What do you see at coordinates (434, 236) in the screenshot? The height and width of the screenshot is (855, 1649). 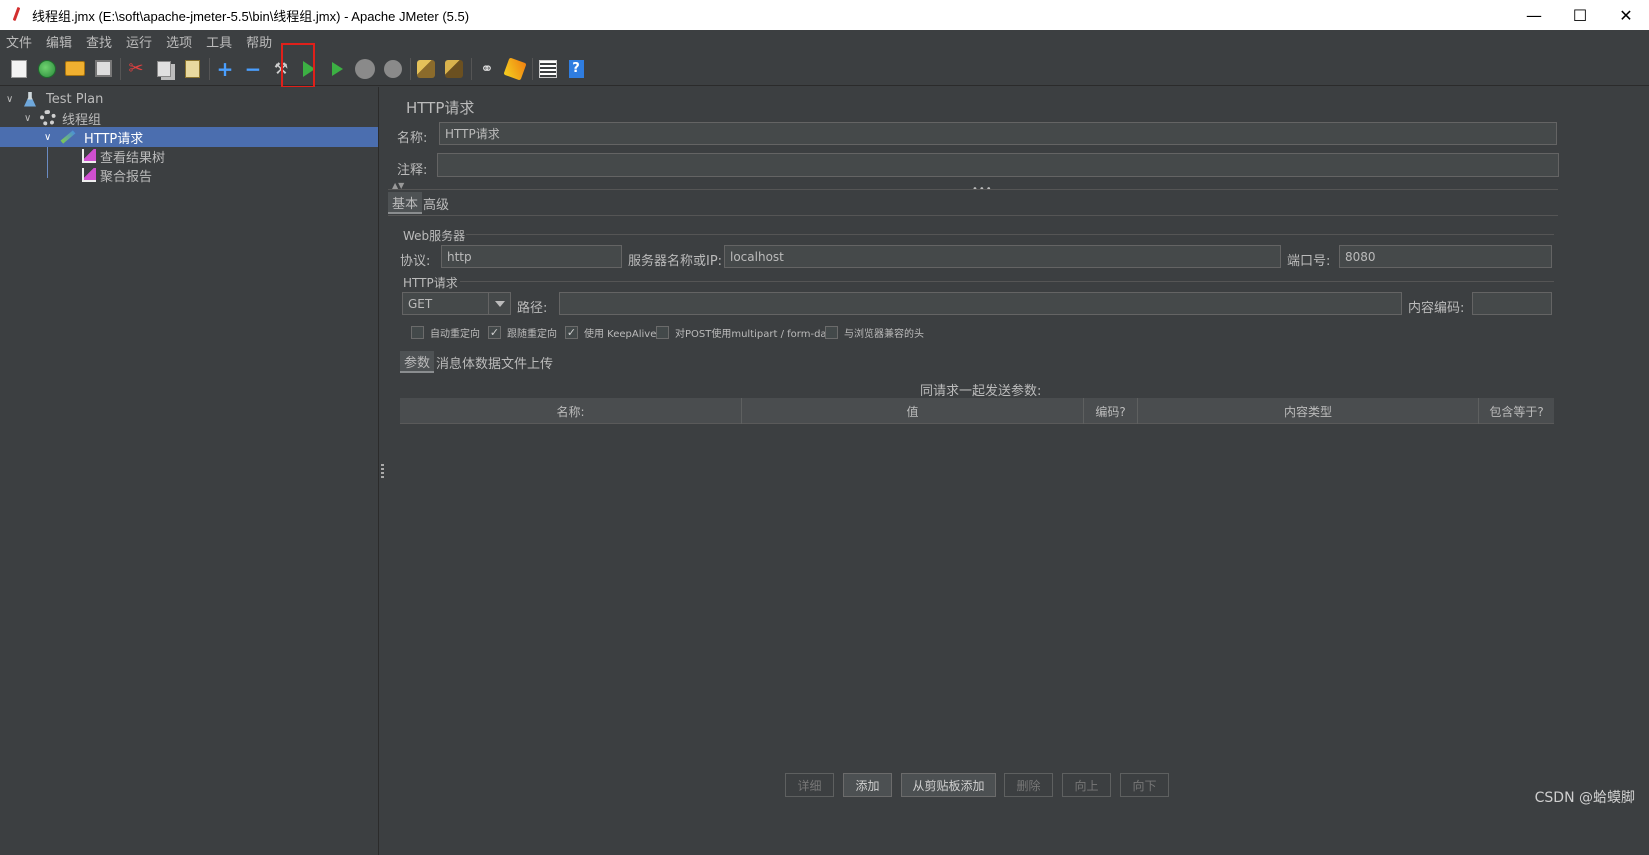 I see `web-server-group-title: Web服务器` at bounding box center [434, 236].